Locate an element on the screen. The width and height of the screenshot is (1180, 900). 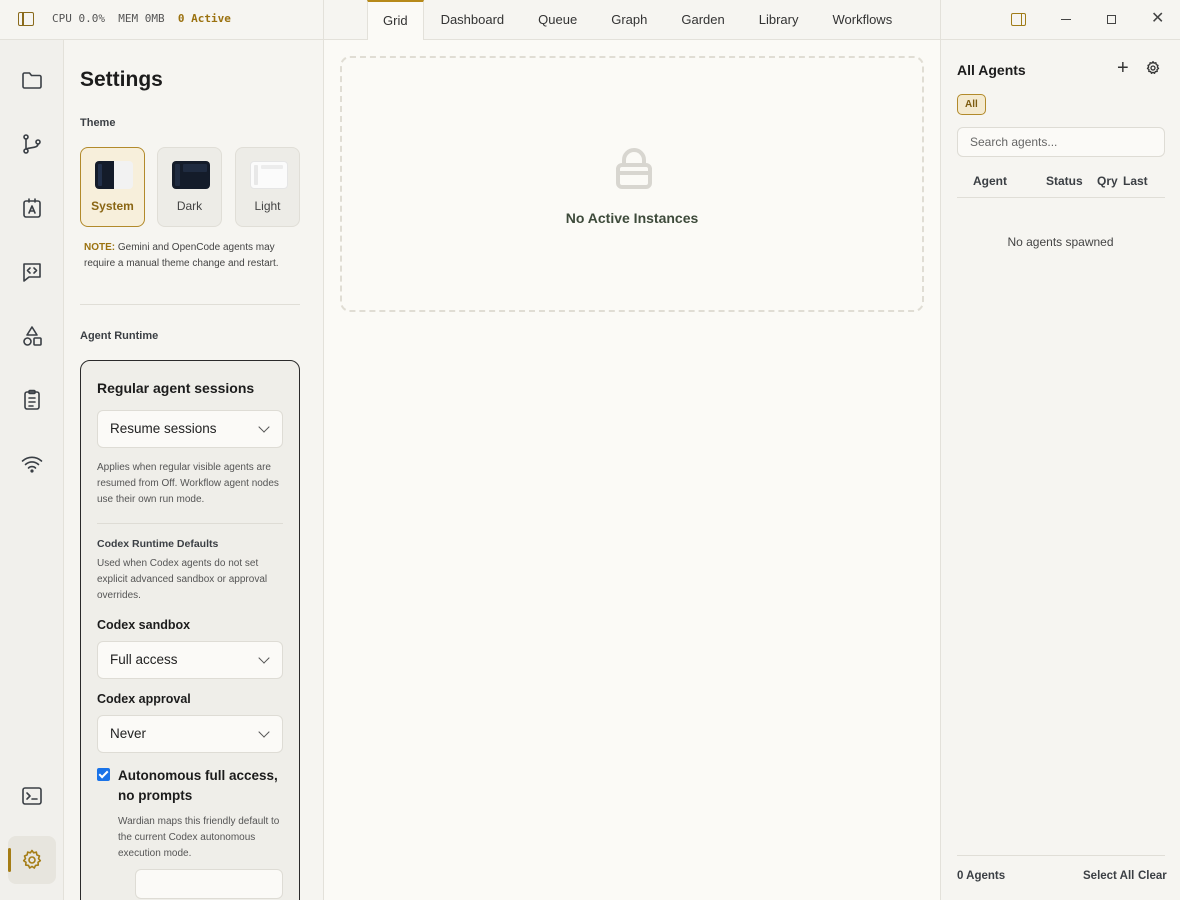
column-last: Last is located at coordinates (1135, 181).